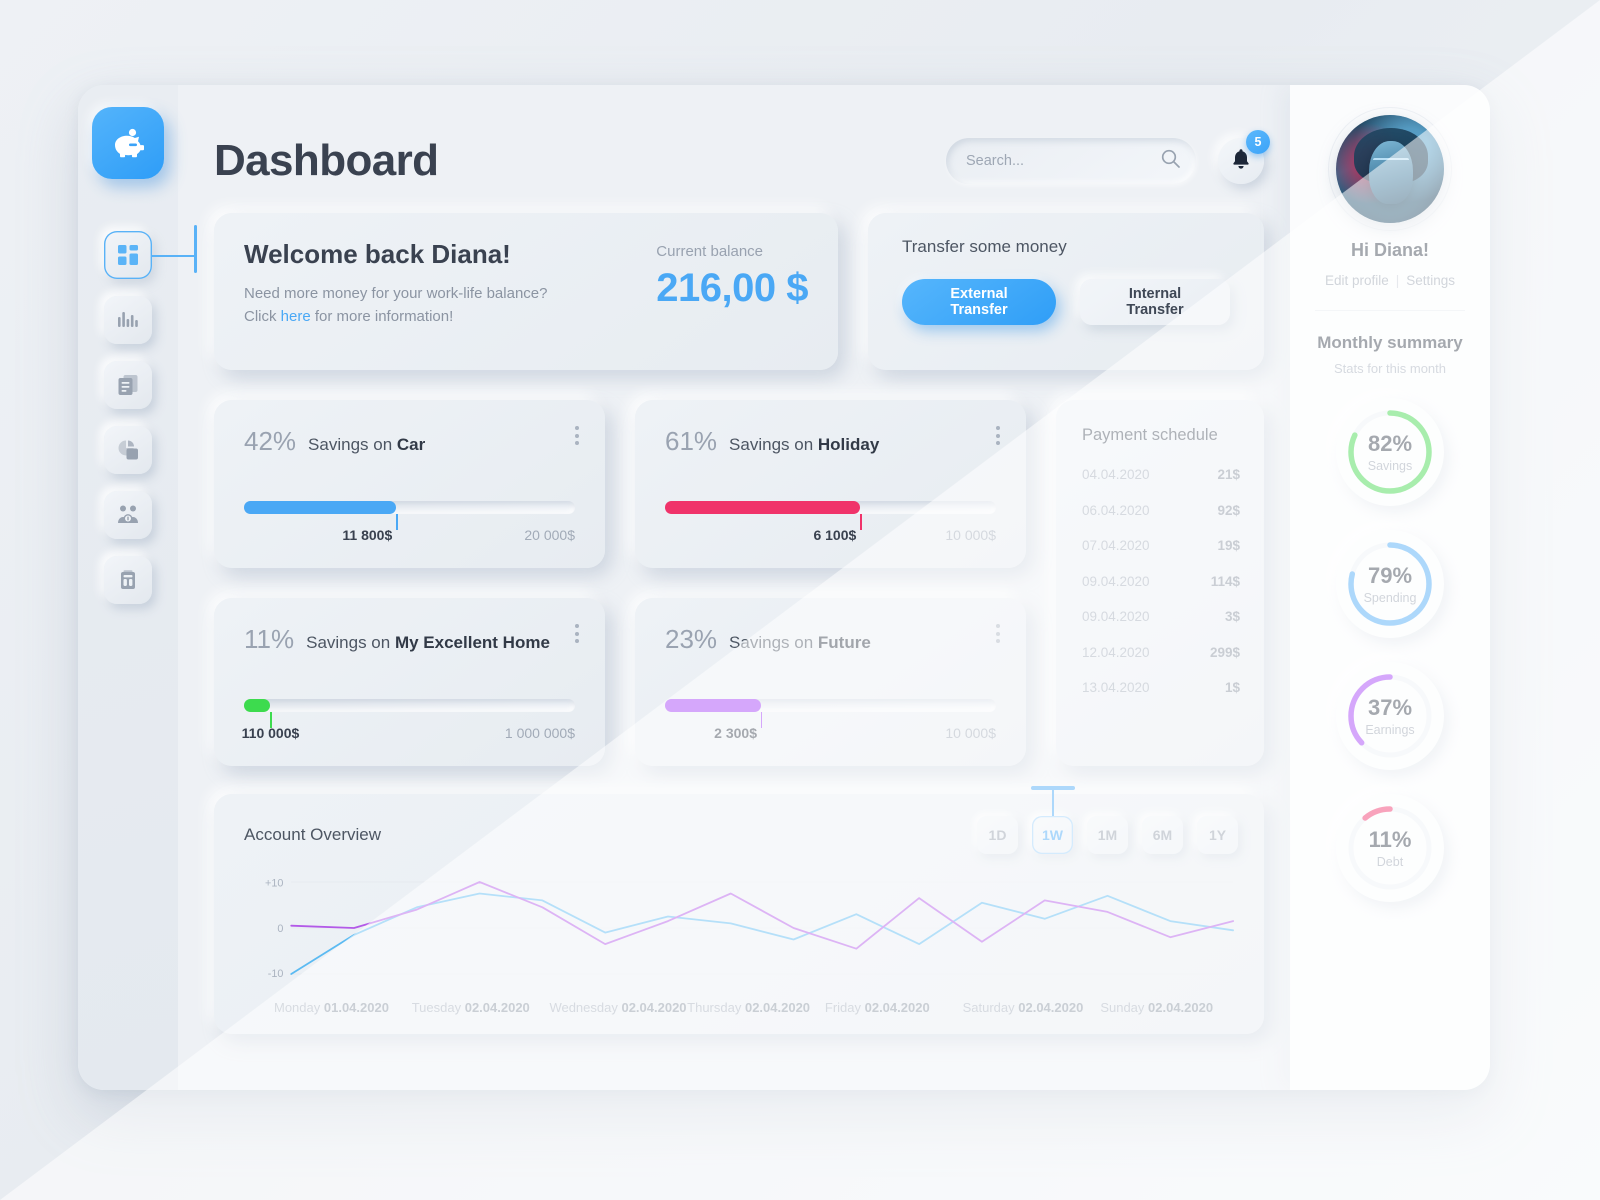 This screenshot has height=1200, width=1600. What do you see at coordinates (377, 254) in the screenshot?
I see `welcome-title: Welcome back Diana!` at bounding box center [377, 254].